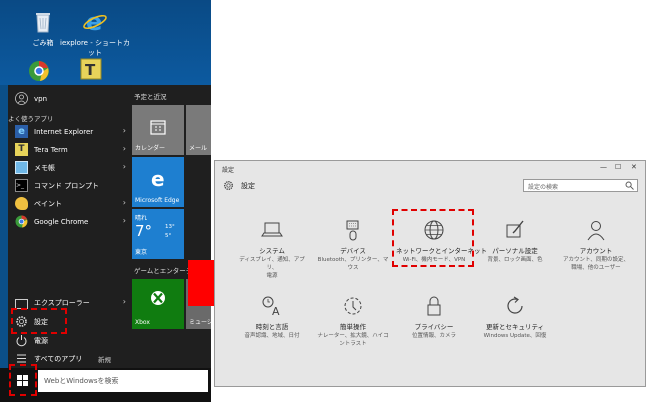 This screenshot has height=402, width=653. What do you see at coordinates (44, 167) in the screenshot?
I see `app-label: メモ帳` at bounding box center [44, 167].